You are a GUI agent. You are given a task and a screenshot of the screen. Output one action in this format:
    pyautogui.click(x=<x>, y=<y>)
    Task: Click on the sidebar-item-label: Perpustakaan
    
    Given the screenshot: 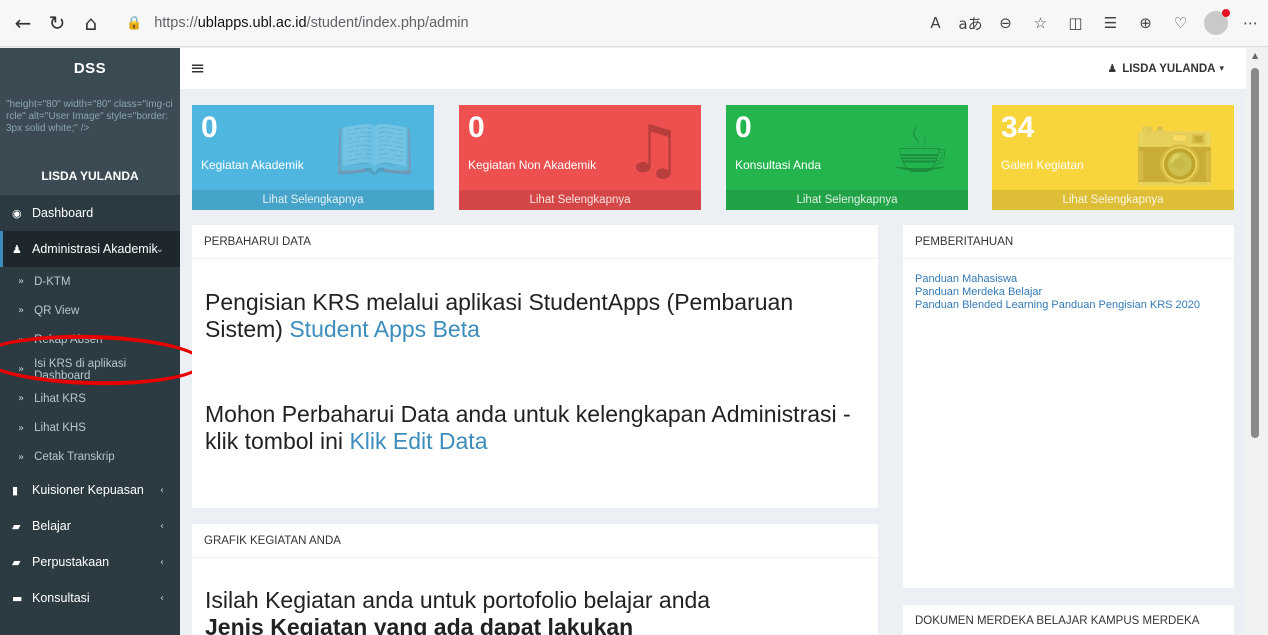 What is the action you would take?
    pyautogui.click(x=71, y=562)
    